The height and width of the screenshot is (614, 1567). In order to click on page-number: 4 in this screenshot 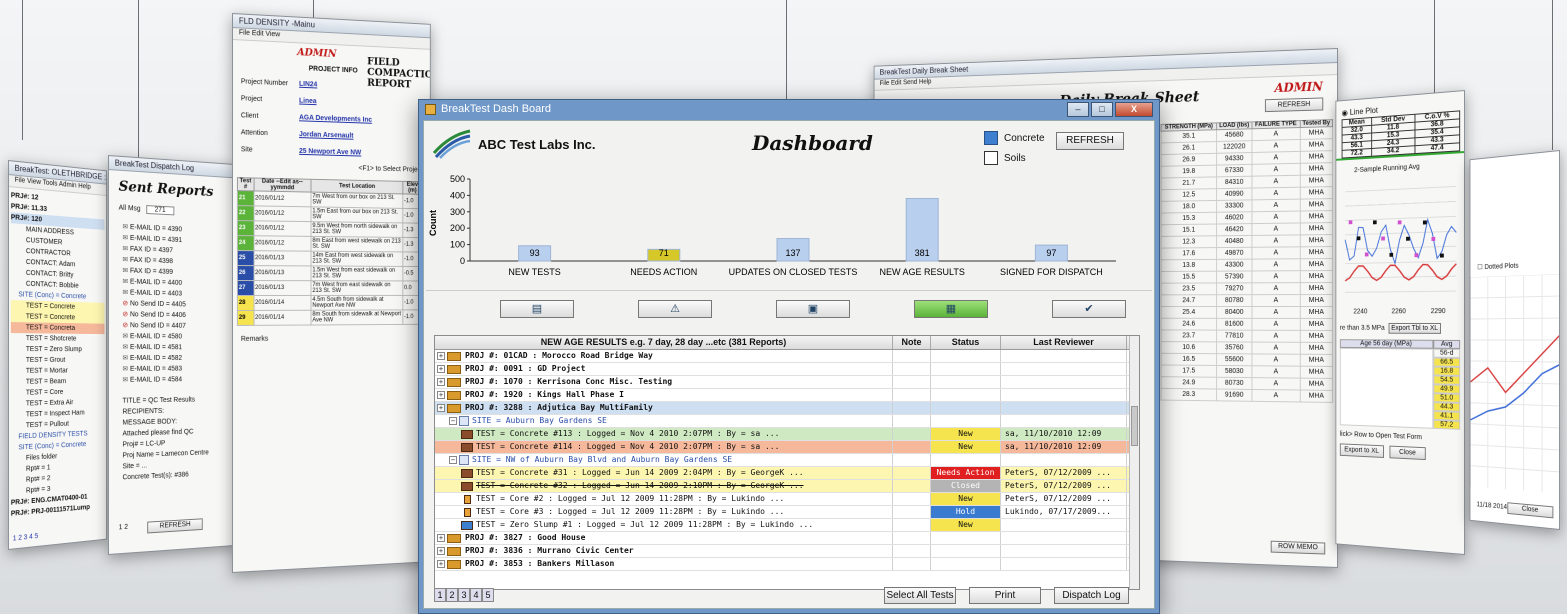, I will do `click(476, 595)`.